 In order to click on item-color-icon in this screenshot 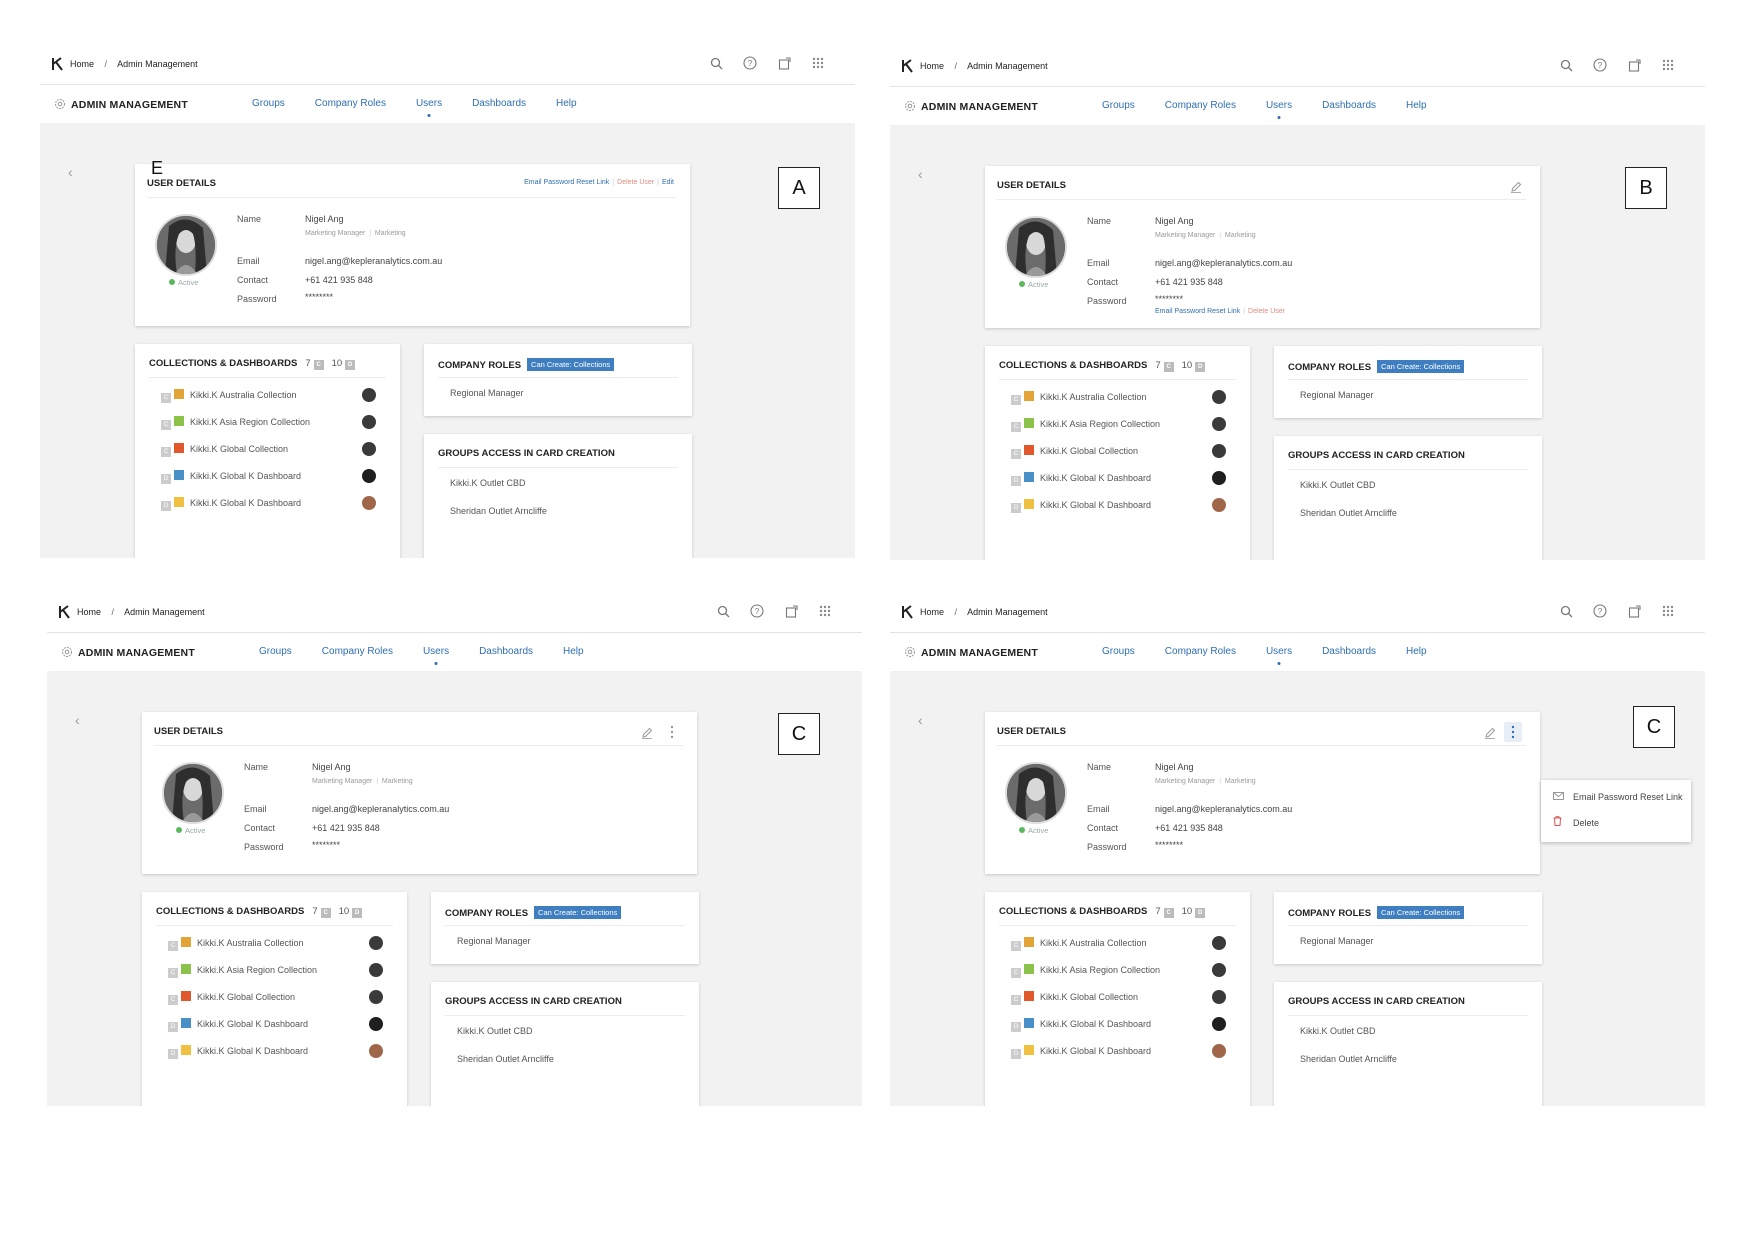, I will do `click(186, 942)`.